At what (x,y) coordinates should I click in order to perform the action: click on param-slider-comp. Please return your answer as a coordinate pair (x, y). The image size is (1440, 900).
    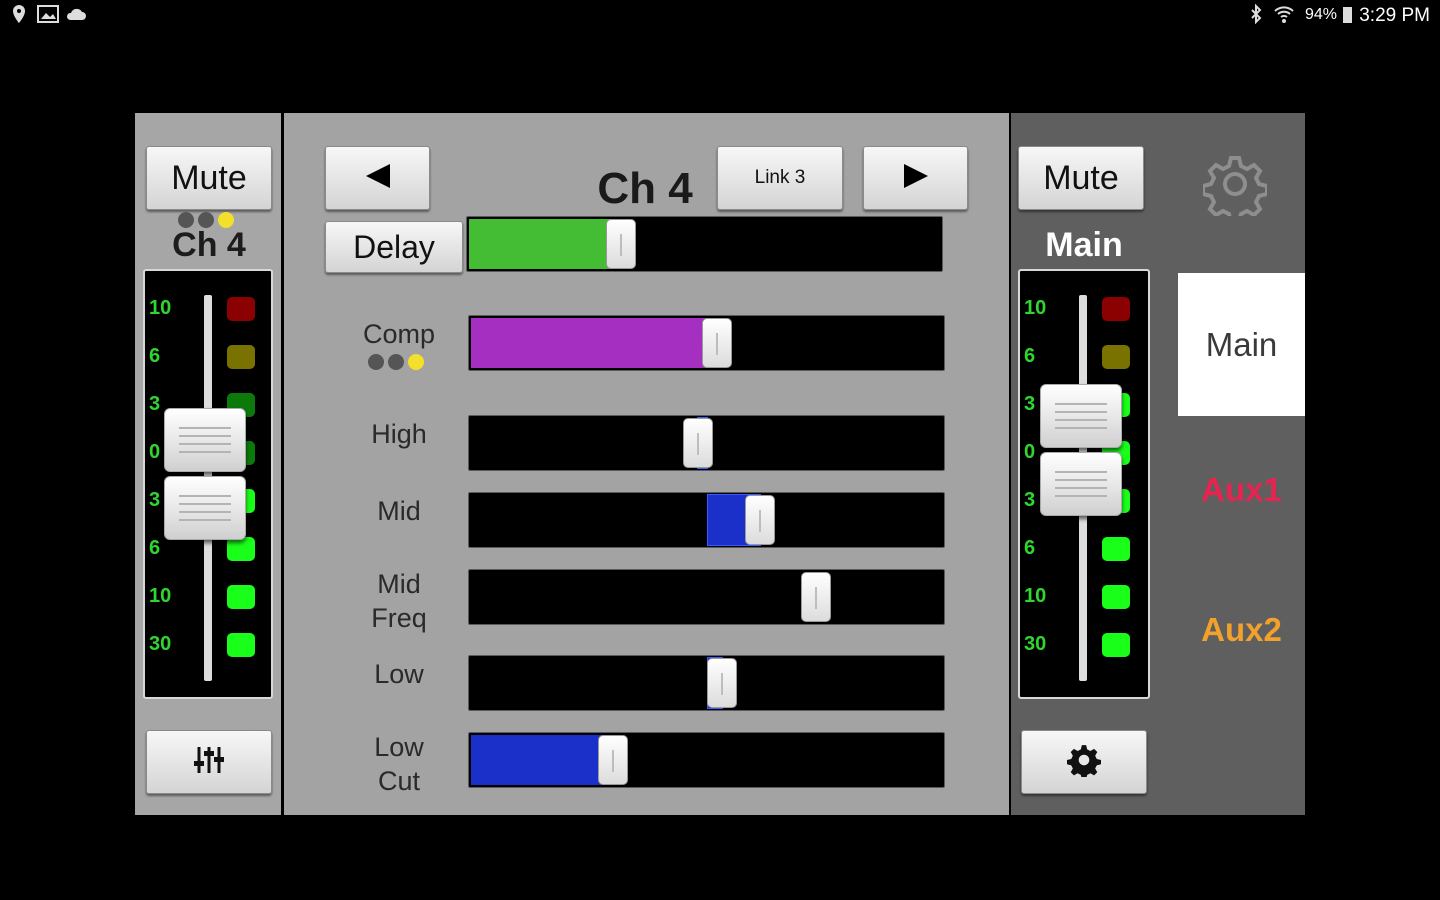
    Looking at the image, I should click on (706, 343).